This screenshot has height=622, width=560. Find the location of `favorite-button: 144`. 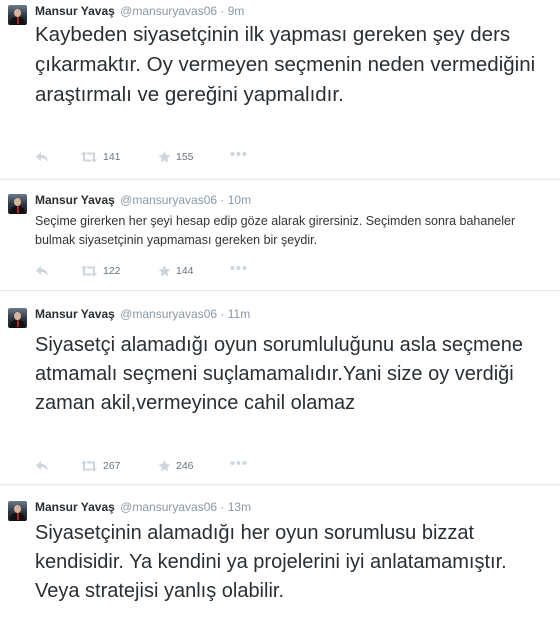

favorite-button: 144 is located at coordinates (176, 271).